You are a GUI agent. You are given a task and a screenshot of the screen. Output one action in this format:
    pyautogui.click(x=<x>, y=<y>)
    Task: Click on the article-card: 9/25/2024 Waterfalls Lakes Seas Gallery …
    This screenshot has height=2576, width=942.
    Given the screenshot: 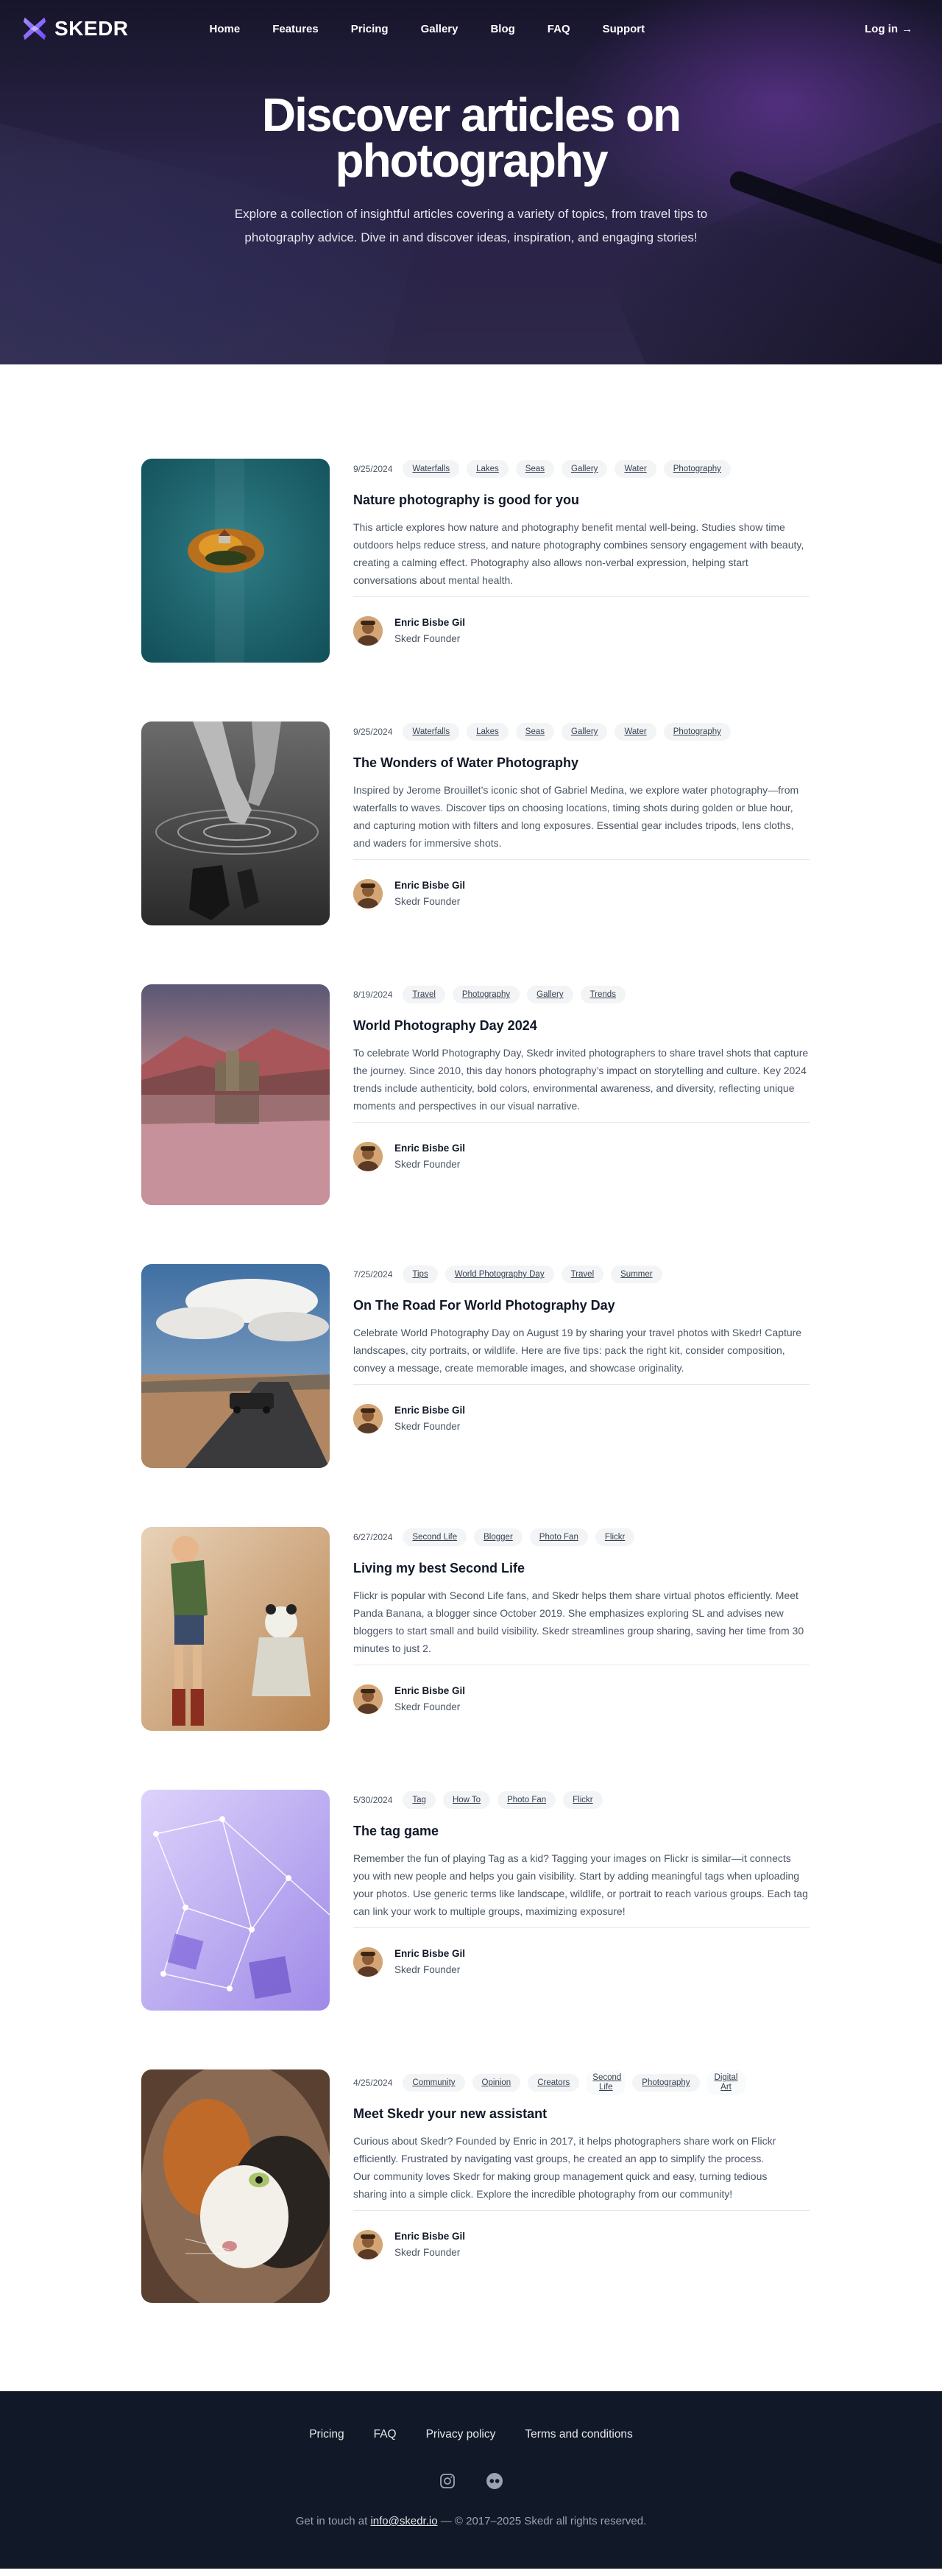 What is the action you would take?
    pyautogui.click(x=541, y=823)
    